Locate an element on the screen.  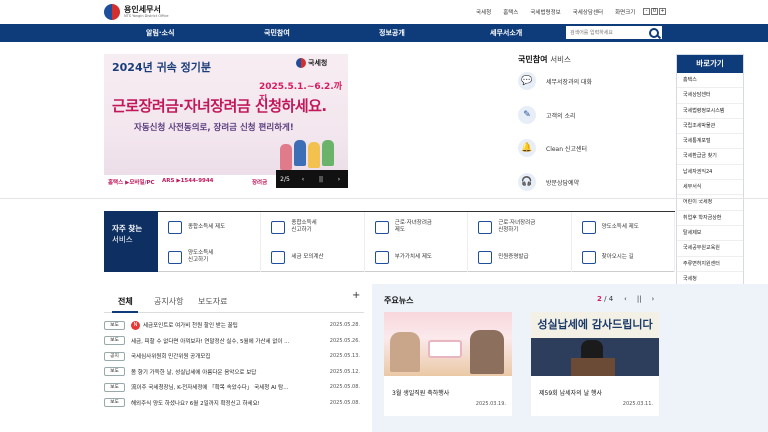
quick-link-item: 국세상담센터 is located at coordinates (710, 96).